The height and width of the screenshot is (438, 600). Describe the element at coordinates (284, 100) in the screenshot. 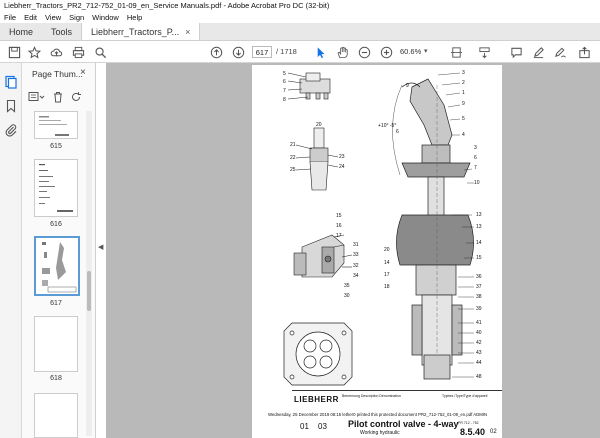

I see `callout-label: 8` at that location.